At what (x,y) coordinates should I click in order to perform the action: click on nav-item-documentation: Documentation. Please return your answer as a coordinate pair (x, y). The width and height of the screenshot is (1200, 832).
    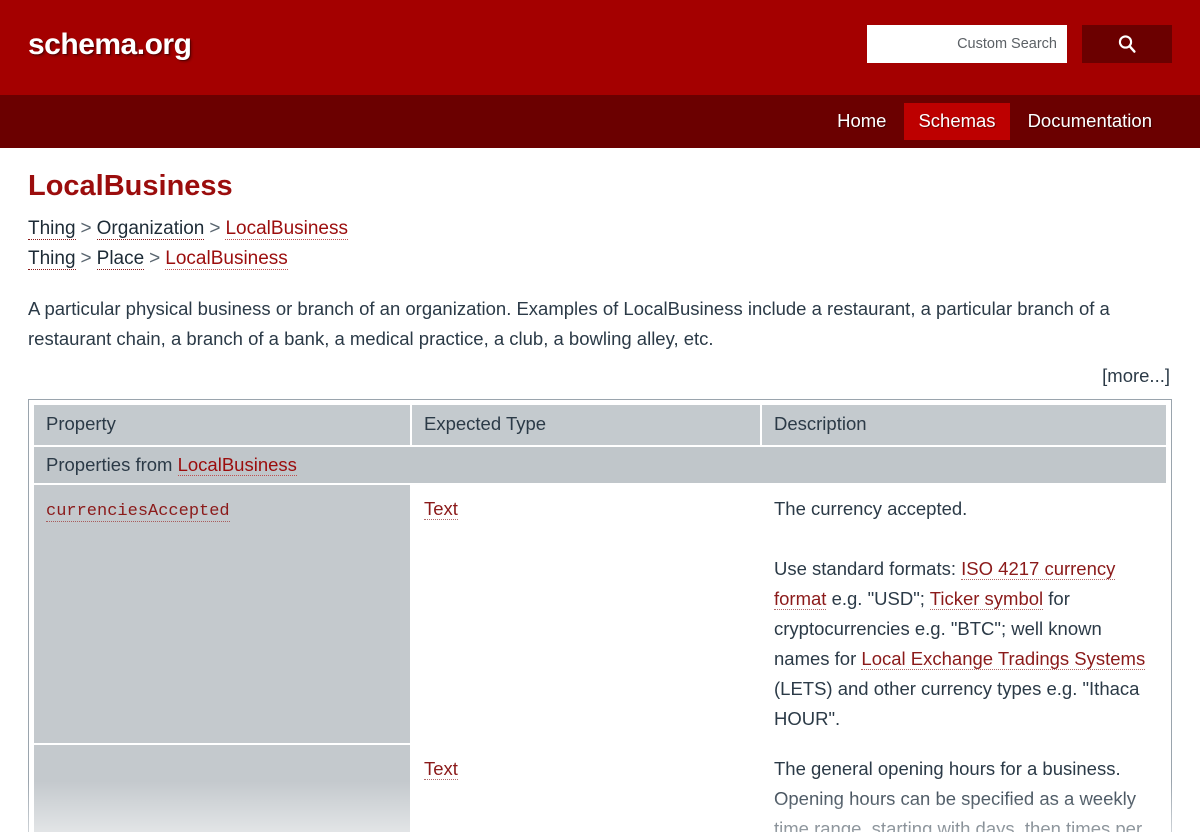
    Looking at the image, I should click on (1090, 121).